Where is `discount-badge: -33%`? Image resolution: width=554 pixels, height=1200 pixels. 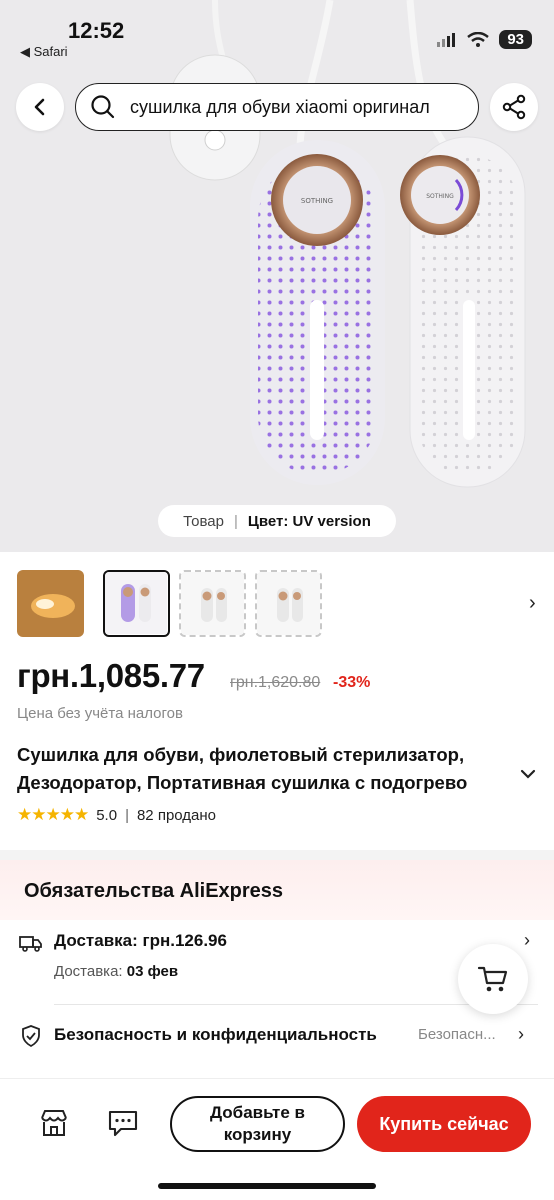 discount-badge: -33% is located at coordinates (352, 682).